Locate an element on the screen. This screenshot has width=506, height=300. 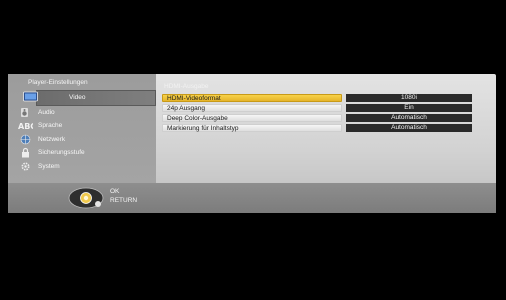
sidebar-title: Player-Einstellungen is located at coordinates (58, 82).